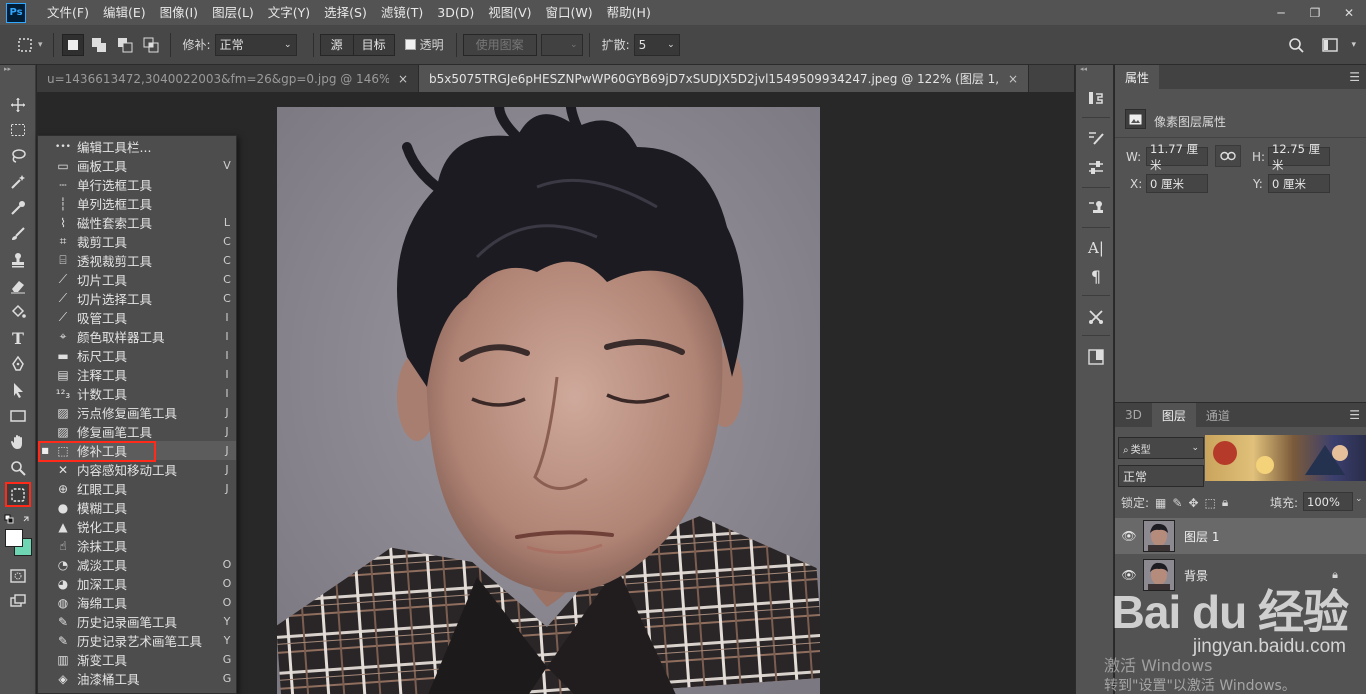  I want to click on color-swatches, so click(19, 543).